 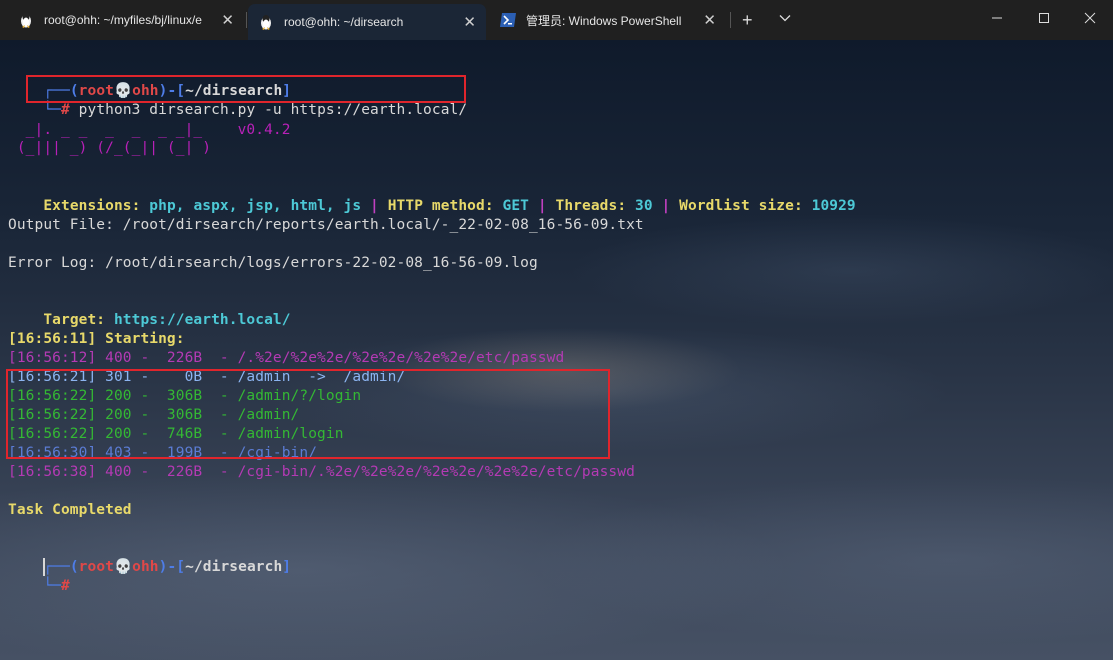 I want to click on prompt-dir: ~/dirsearch, so click(x=234, y=567).